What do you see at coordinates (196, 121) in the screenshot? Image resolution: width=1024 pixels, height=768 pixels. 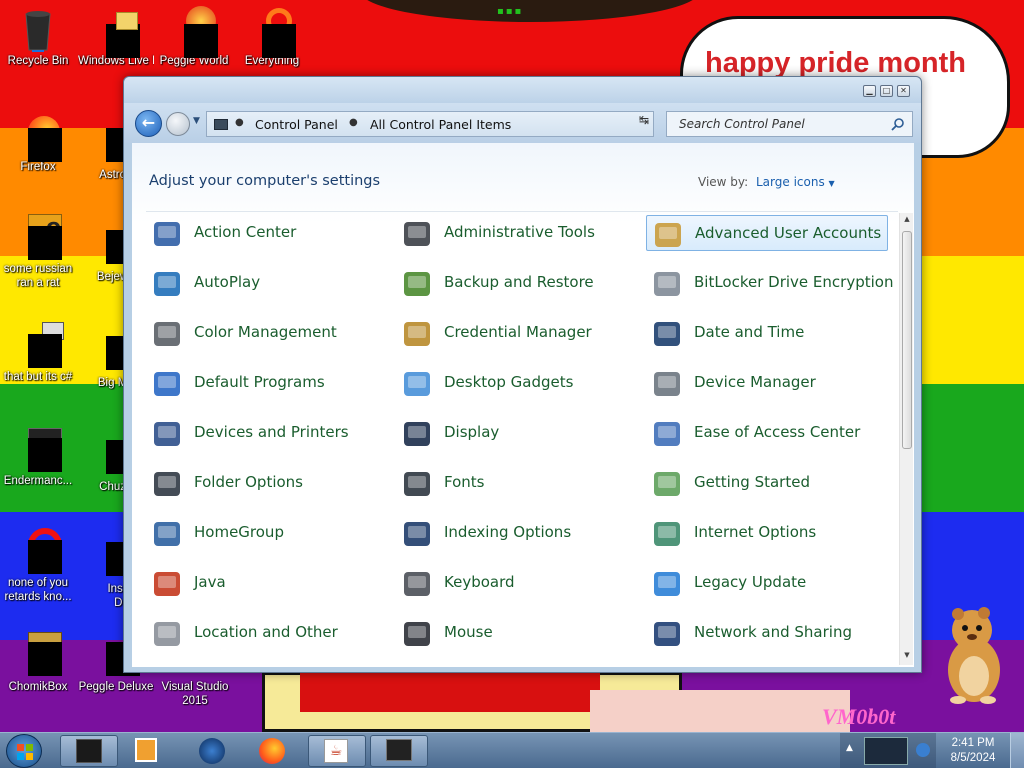 I see `recent-pages-dropdown: ▼` at bounding box center [196, 121].